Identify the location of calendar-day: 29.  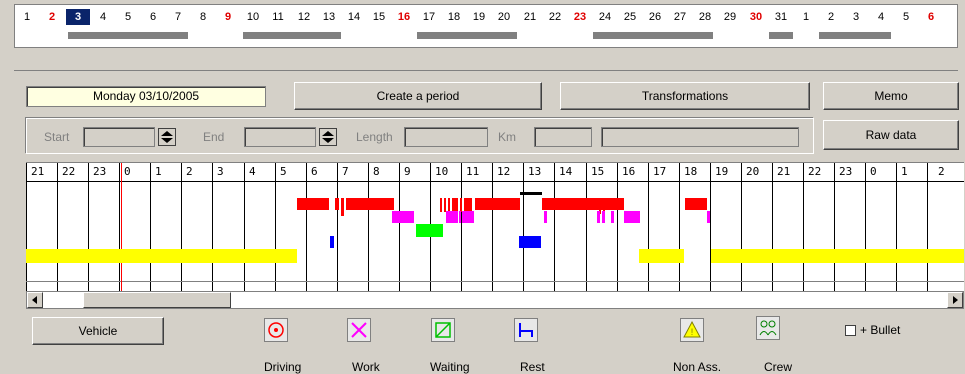
(730, 17).